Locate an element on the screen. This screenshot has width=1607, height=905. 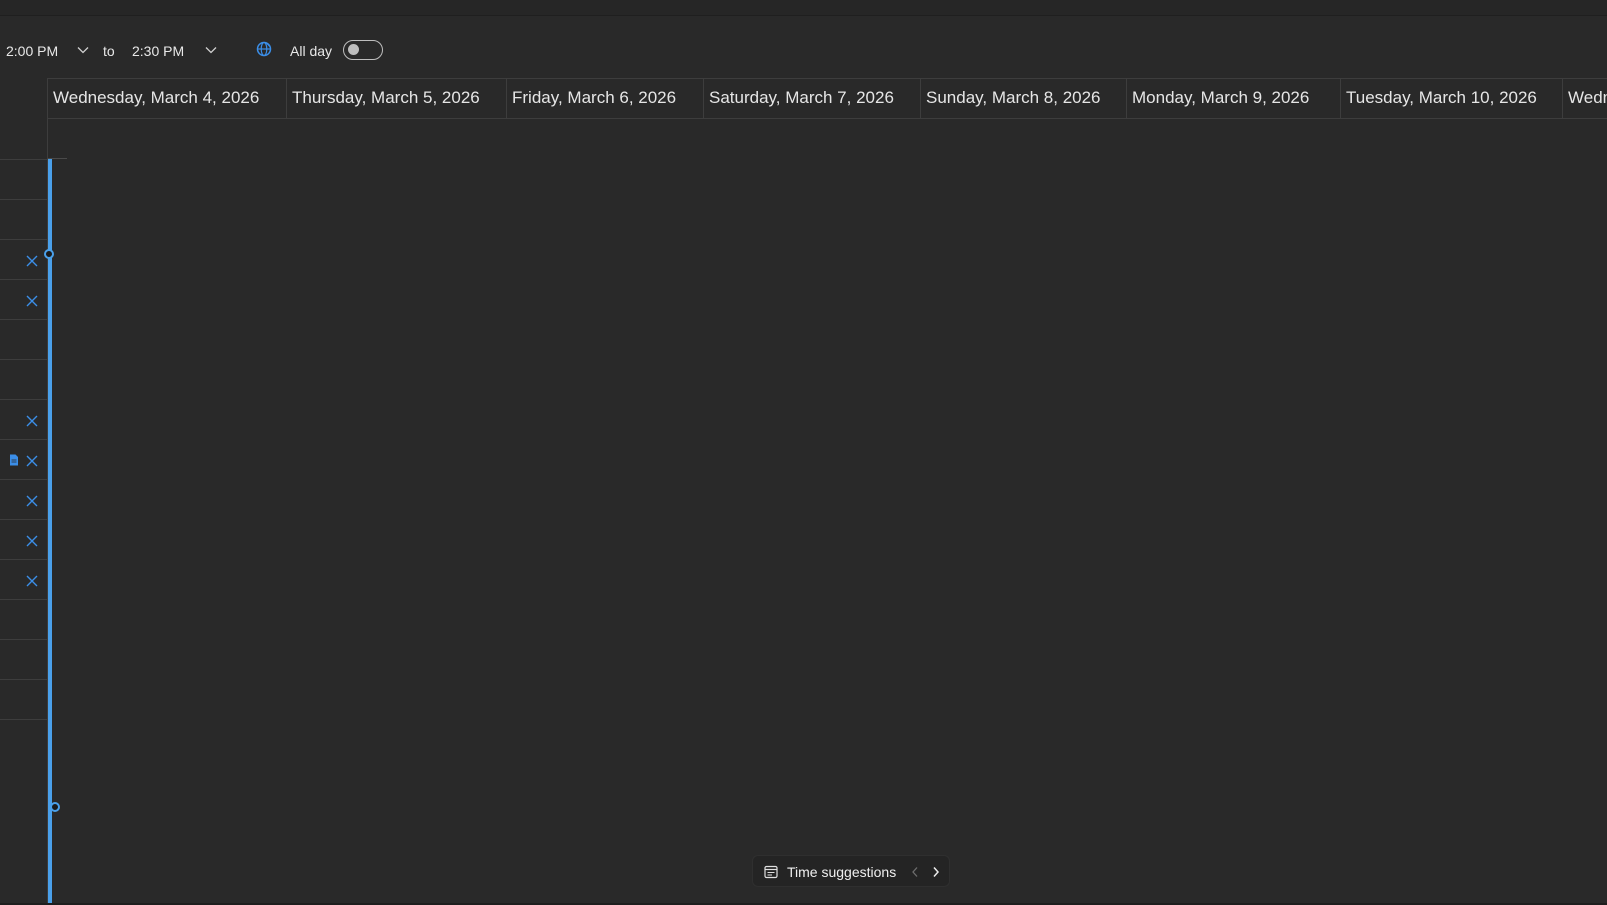
day-header-saturday-march-7: Saturday, March 7, 2026 is located at coordinates (812, 98).